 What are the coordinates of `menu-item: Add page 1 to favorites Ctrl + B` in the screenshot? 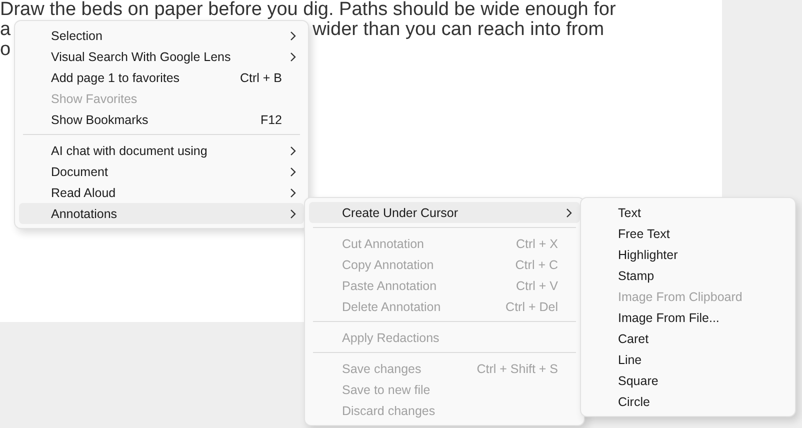 It's located at (161, 77).